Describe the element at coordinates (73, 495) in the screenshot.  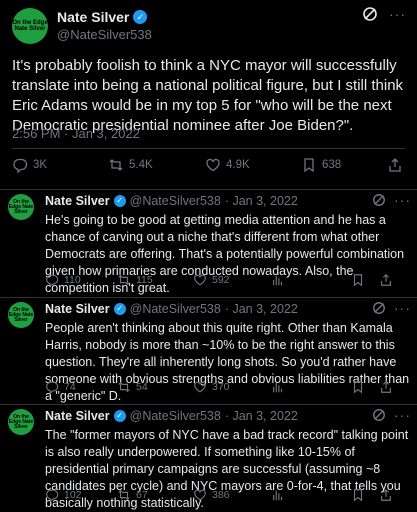
I see `reply-count: 102` at that location.